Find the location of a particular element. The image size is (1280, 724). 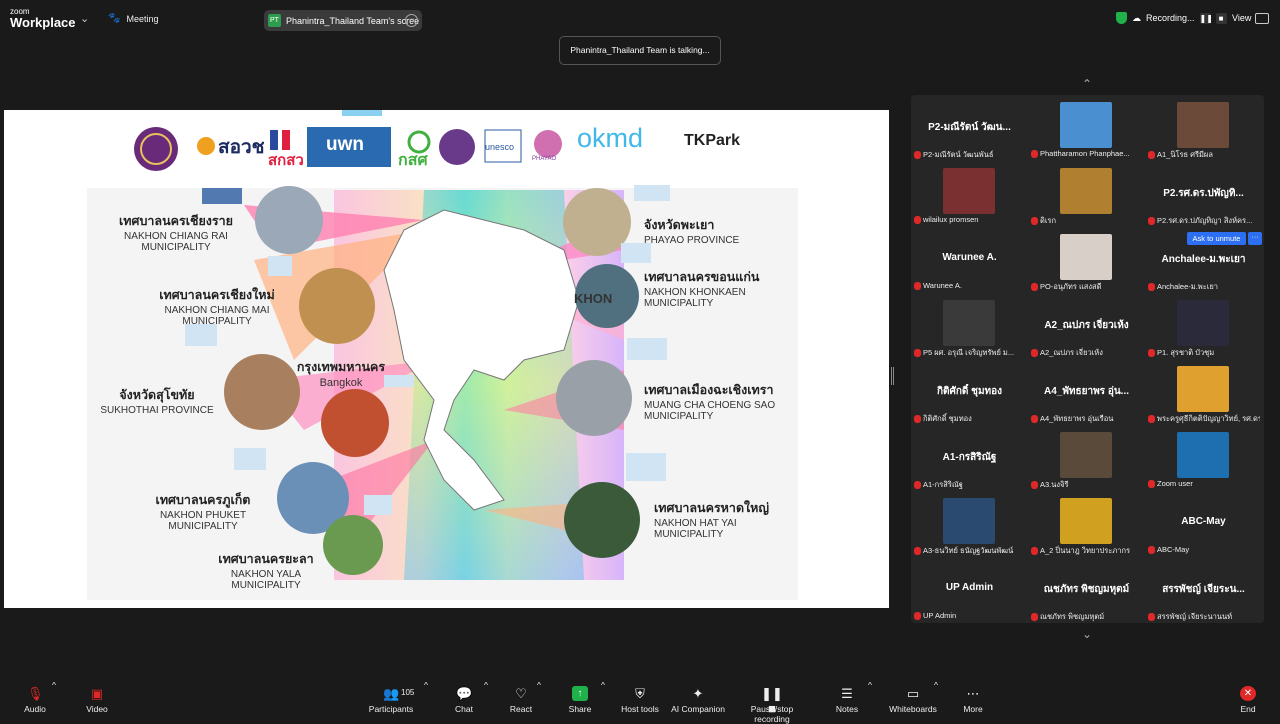

logo-unesco: unesco is located at coordinates (500, 147).